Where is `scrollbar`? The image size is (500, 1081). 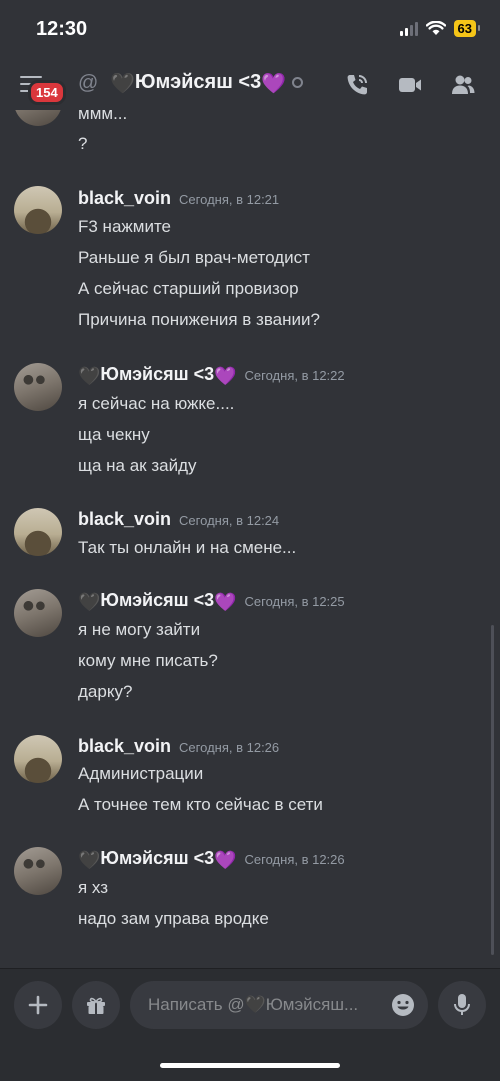
scrollbar is located at coordinates (492, 790).